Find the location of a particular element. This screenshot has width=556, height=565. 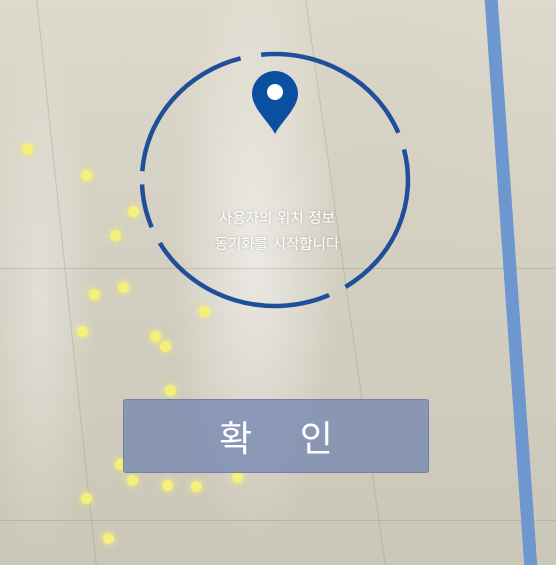

location-pin-icon is located at coordinates (275, 102).